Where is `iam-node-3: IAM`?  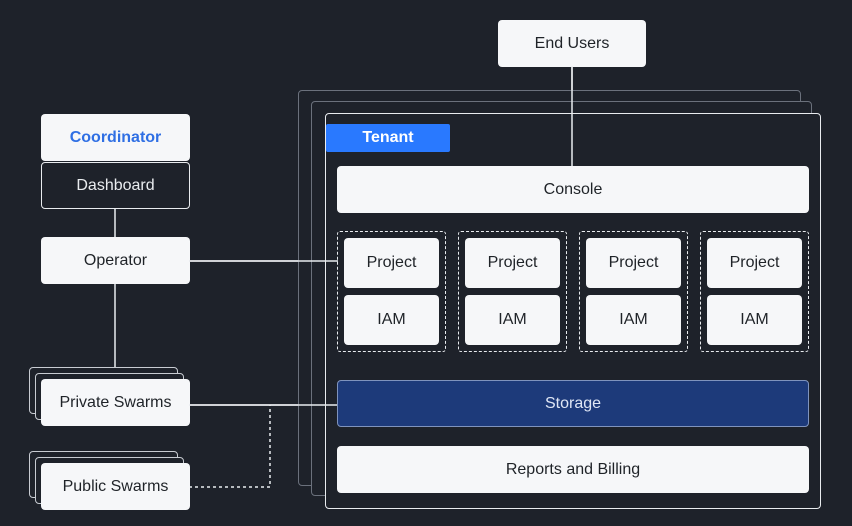
iam-node-3: IAM is located at coordinates (633, 320).